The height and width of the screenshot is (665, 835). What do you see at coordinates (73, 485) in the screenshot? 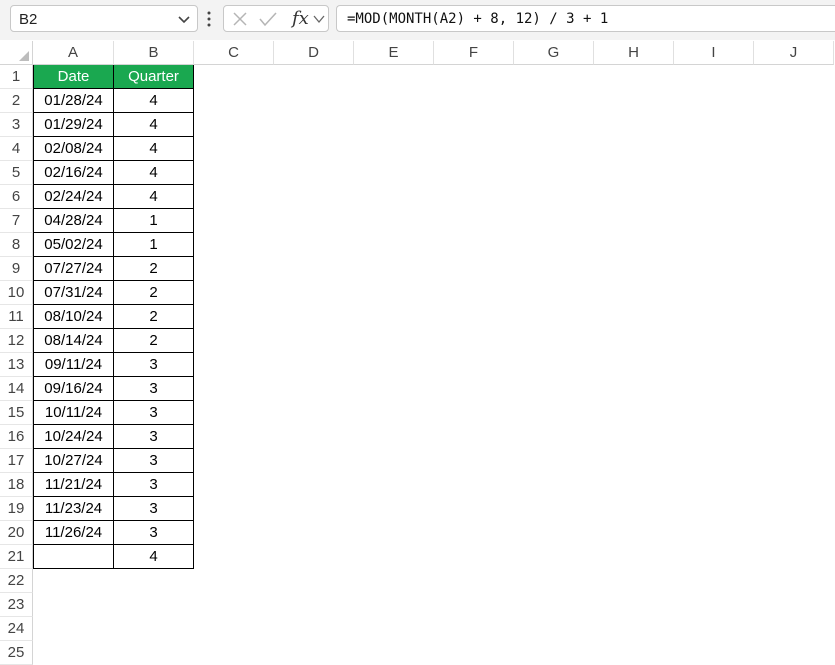
I see `date-cell: 11/21/24` at bounding box center [73, 485].